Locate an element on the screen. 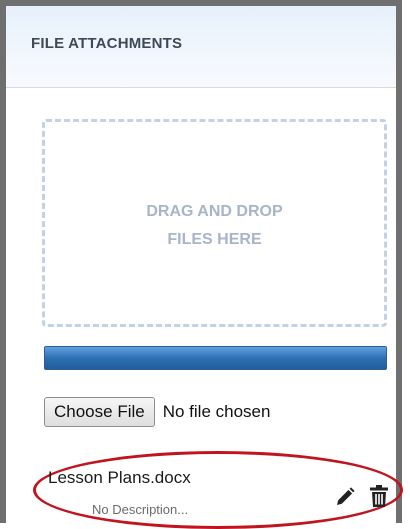 The image size is (410, 529). drop-zone-text: DRAG AND DROP FILES HERE is located at coordinates (214, 226).